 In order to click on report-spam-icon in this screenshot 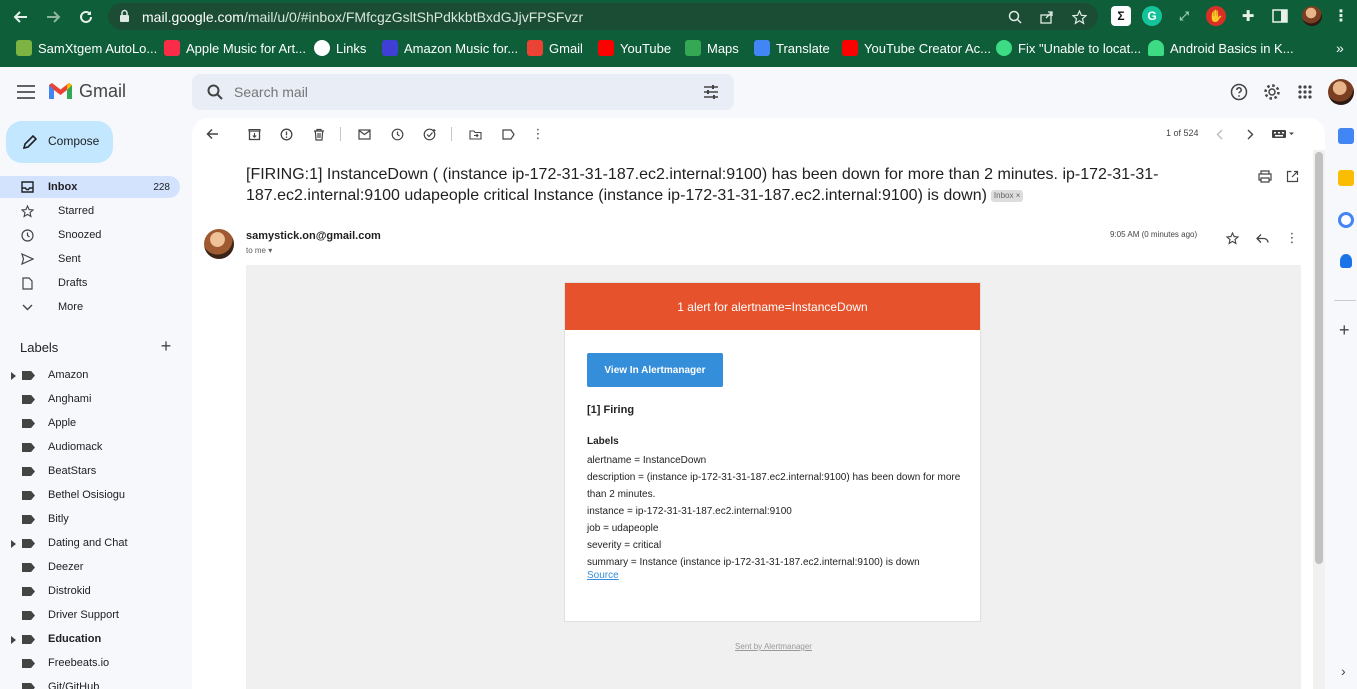, I will do `click(286, 134)`.